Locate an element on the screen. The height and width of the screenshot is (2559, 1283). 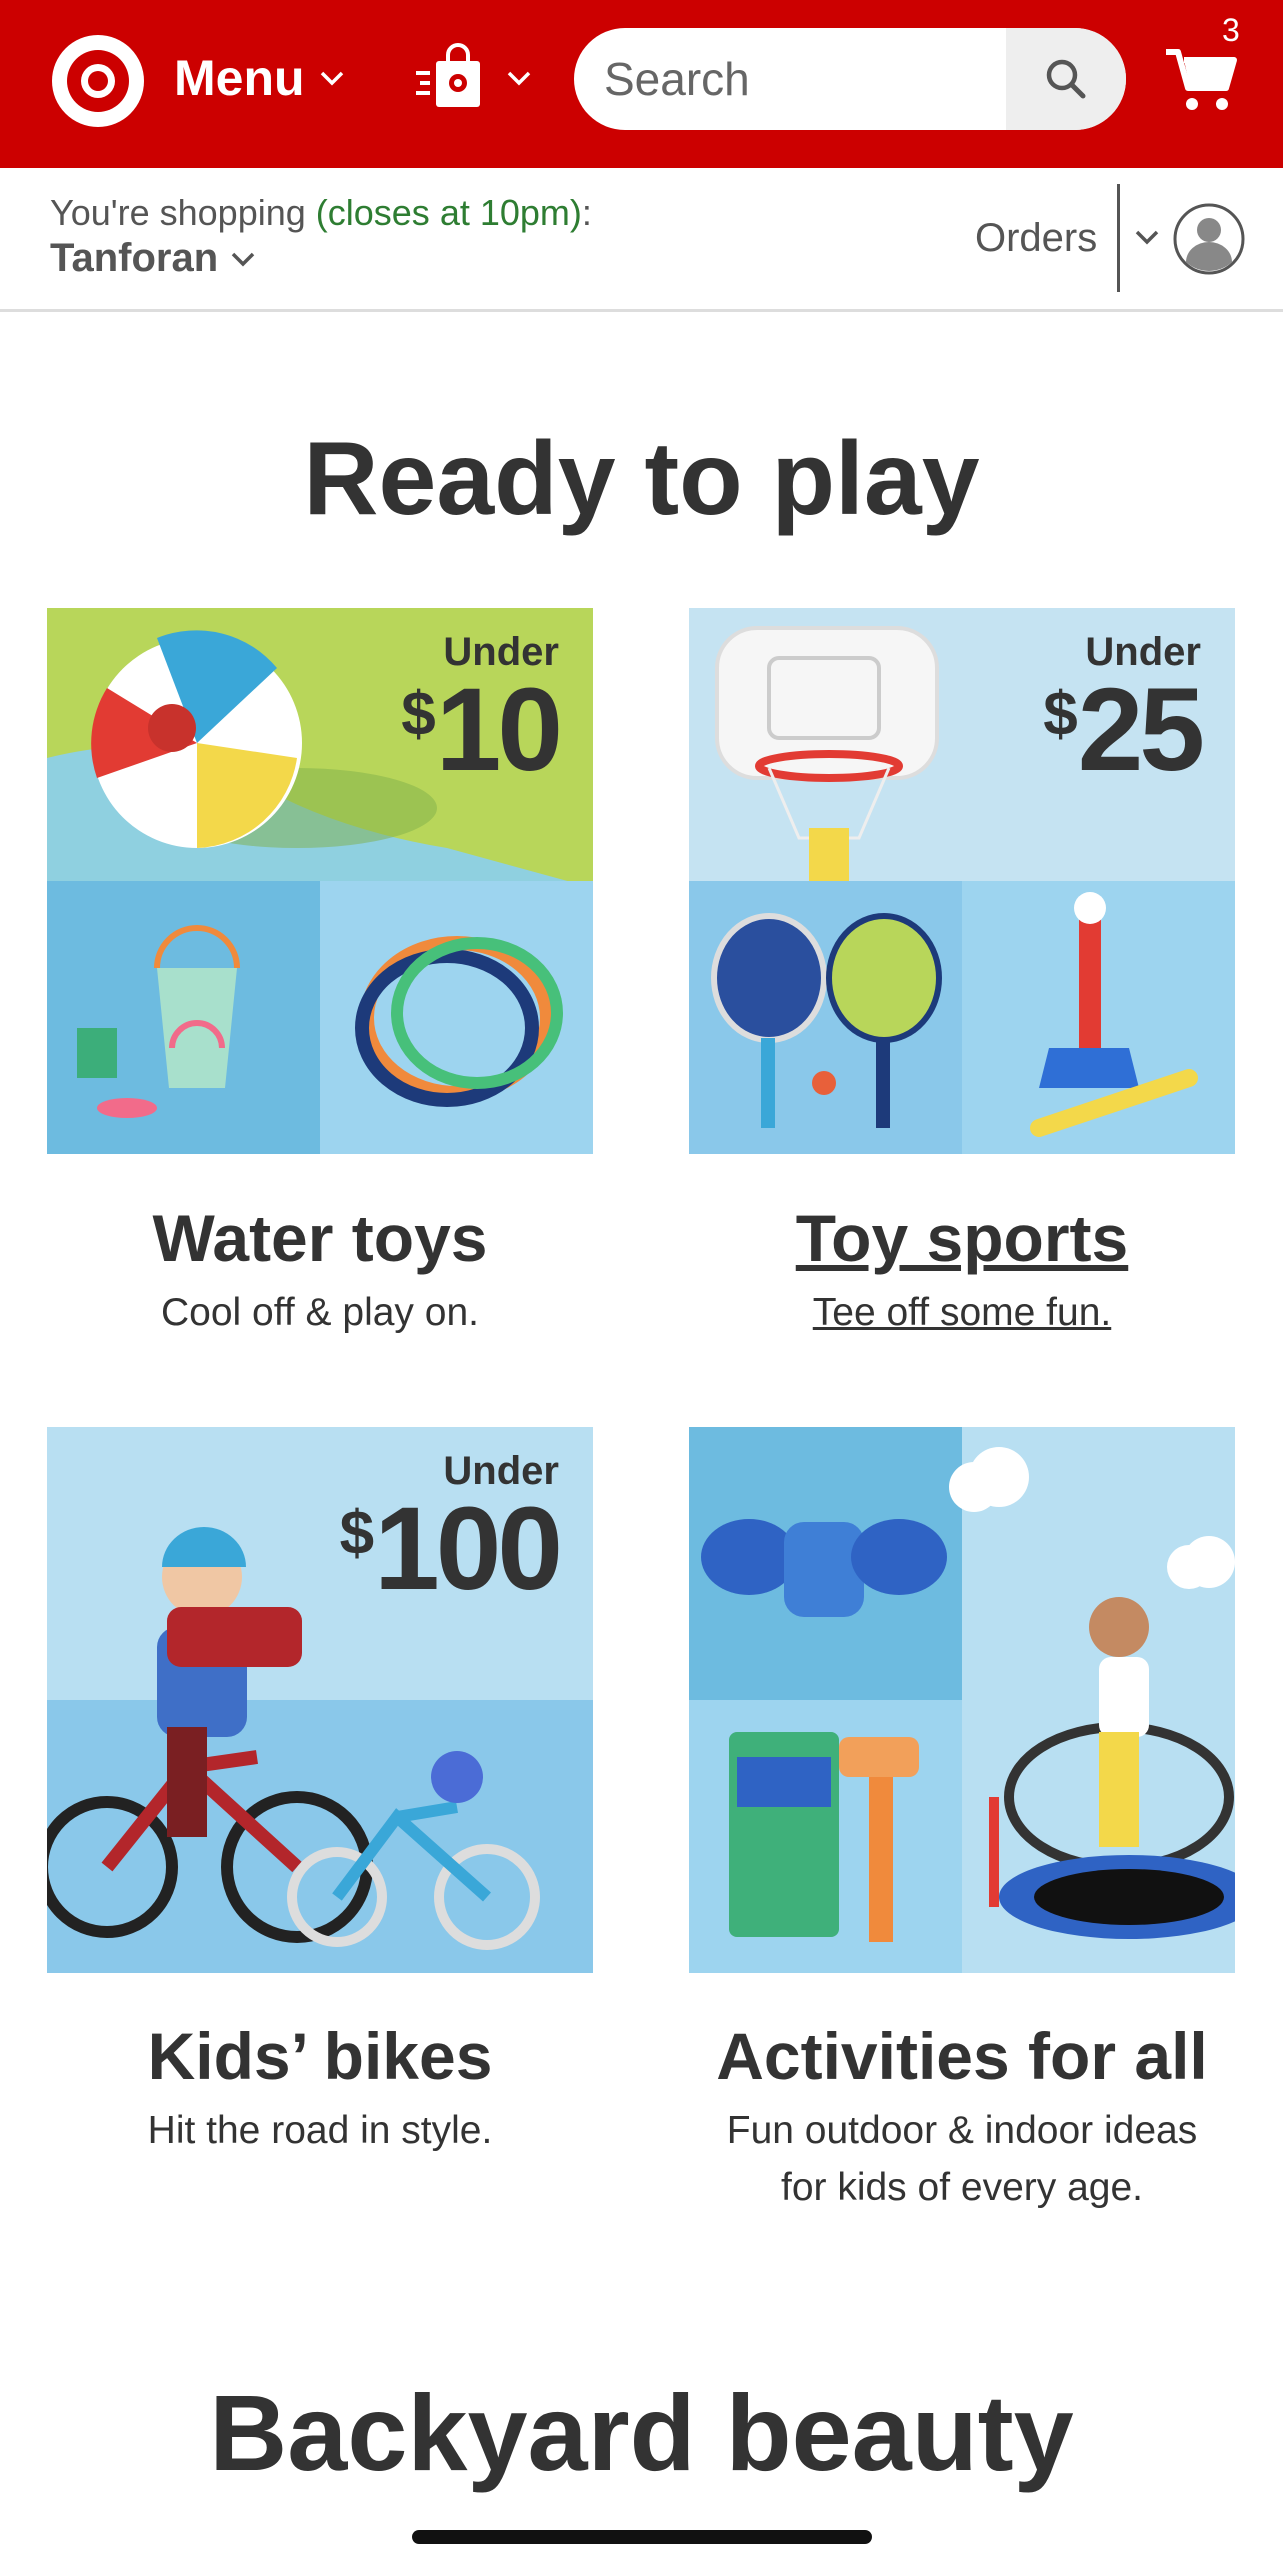
menu-label: Menu is located at coordinates (239, 78).